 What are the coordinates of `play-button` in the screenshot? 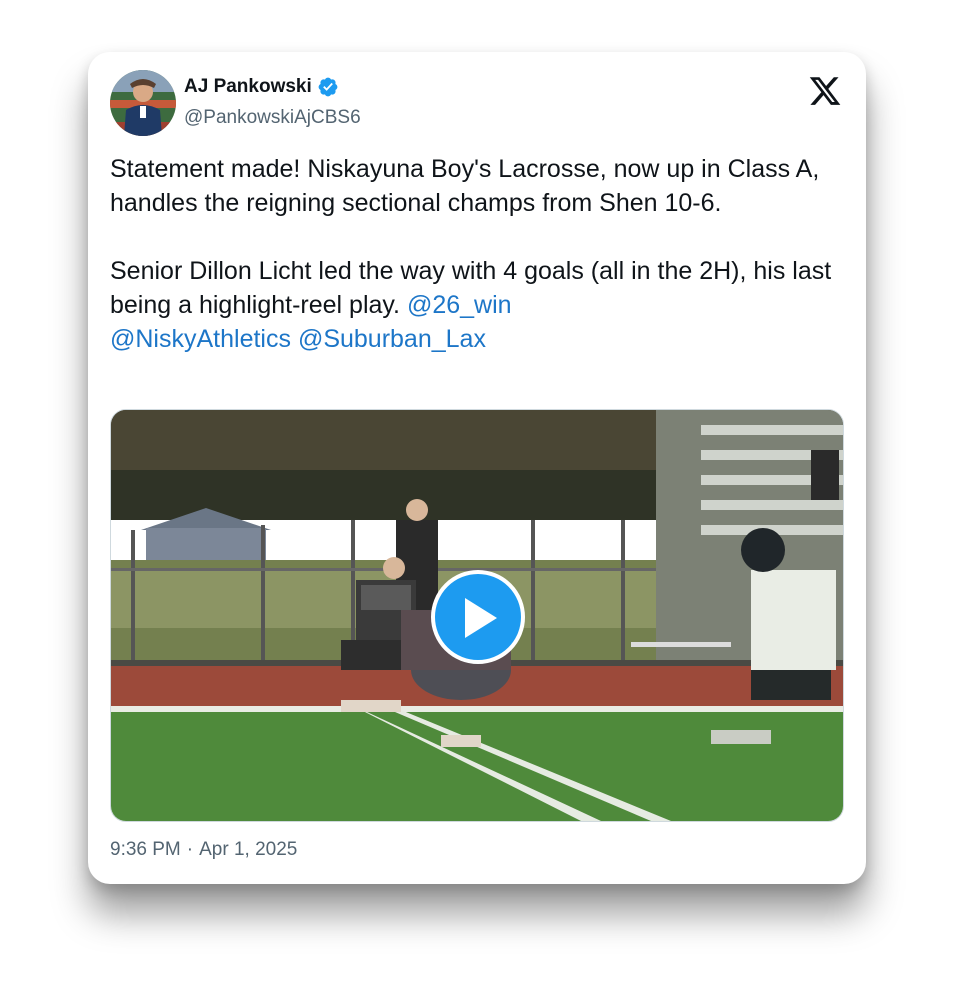 It's located at (478, 617).